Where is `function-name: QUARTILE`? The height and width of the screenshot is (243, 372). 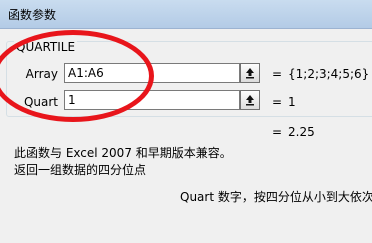
function-name: QUARTILE is located at coordinates (46, 47).